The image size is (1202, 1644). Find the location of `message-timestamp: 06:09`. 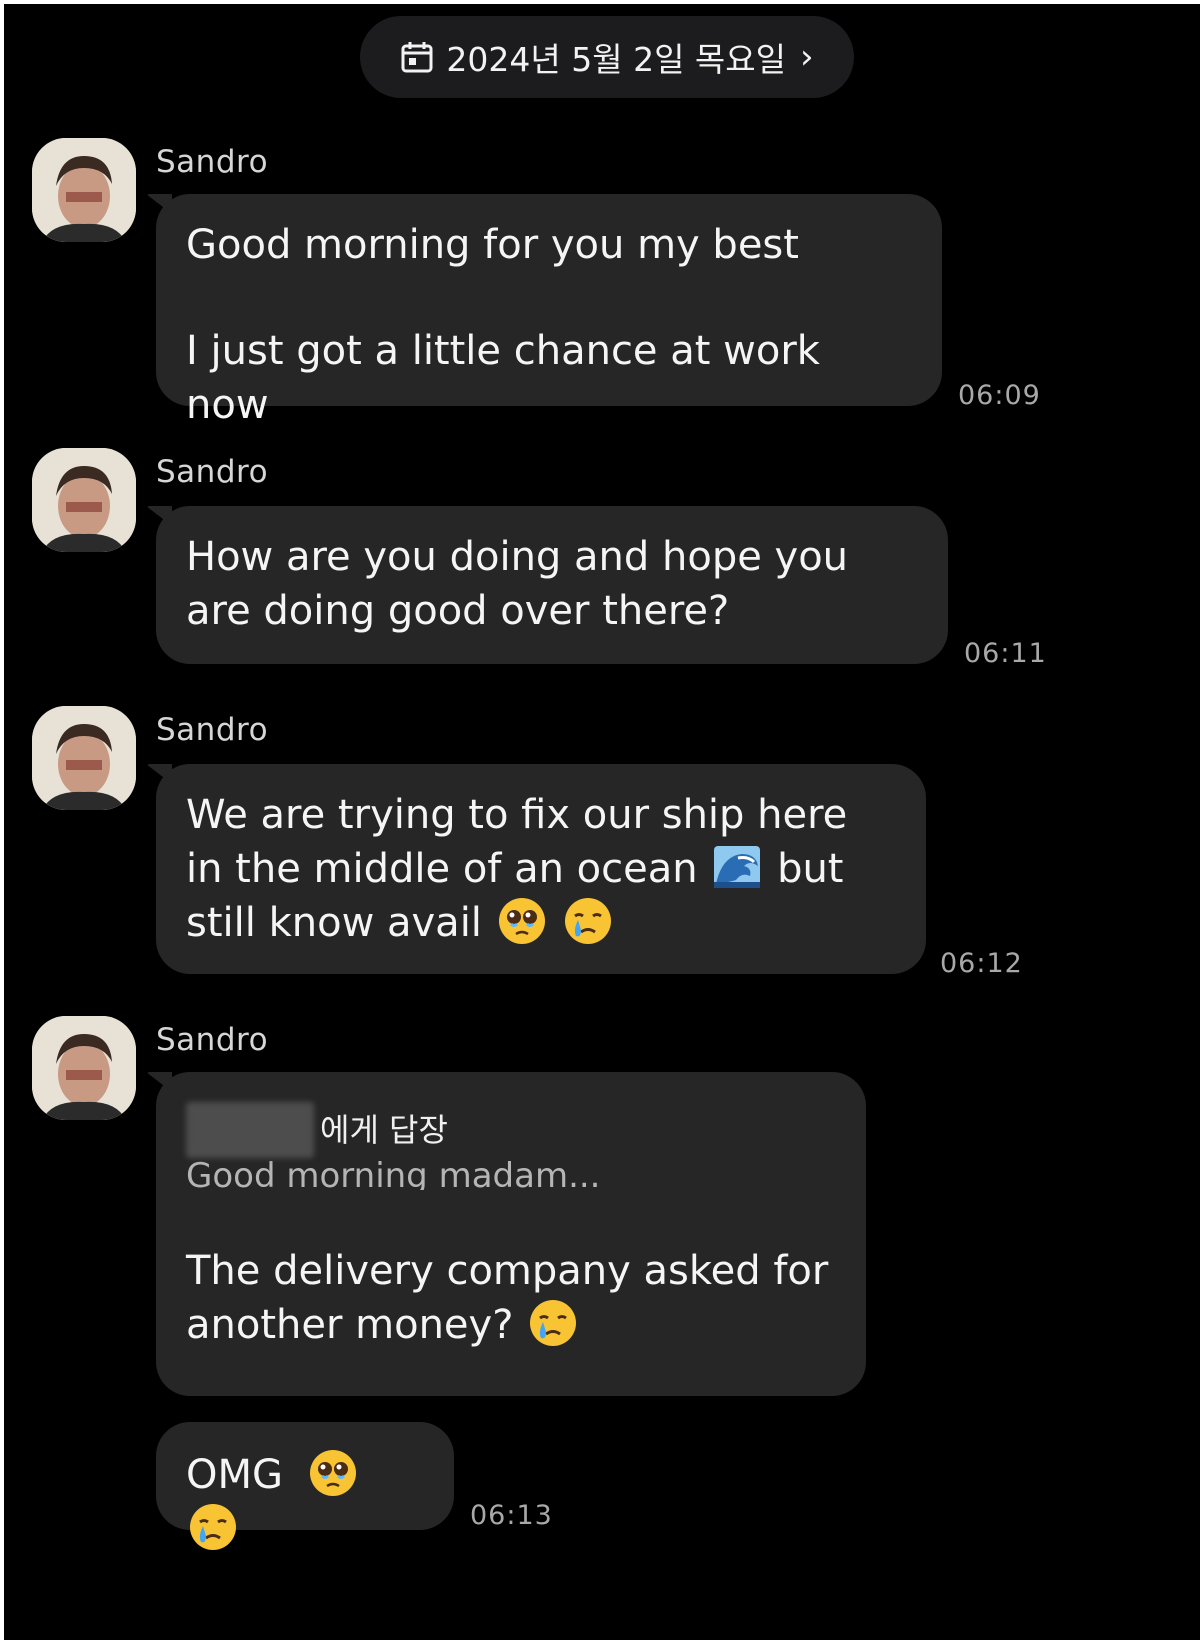

message-timestamp: 06:09 is located at coordinates (999, 395).